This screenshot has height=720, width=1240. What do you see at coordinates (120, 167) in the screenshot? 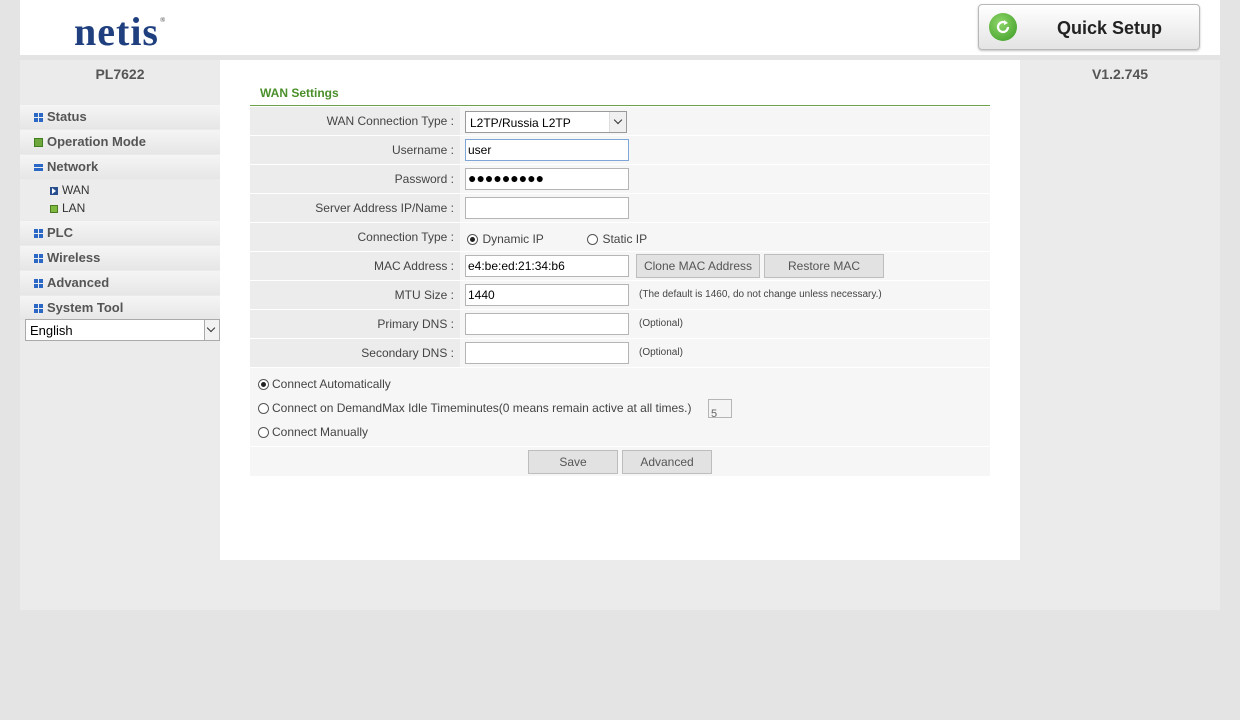
I see `sidebar-item-network: Network` at bounding box center [120, 167].